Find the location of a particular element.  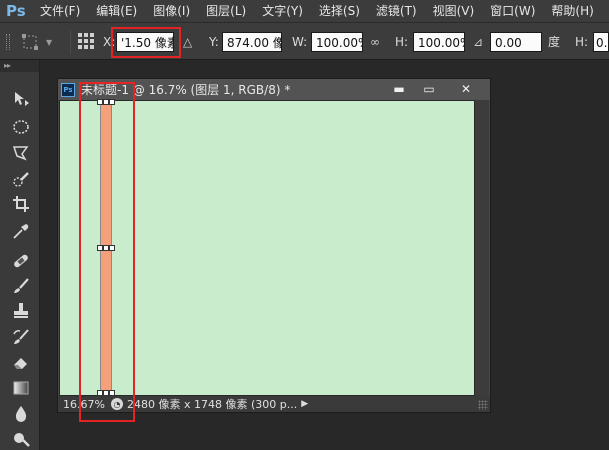

document-title-bar: Ps 未标题-1 @ 16.7% (图层 1, RGB/8) * ▬ ▭ ✕ is located at coordinates (274, 89).